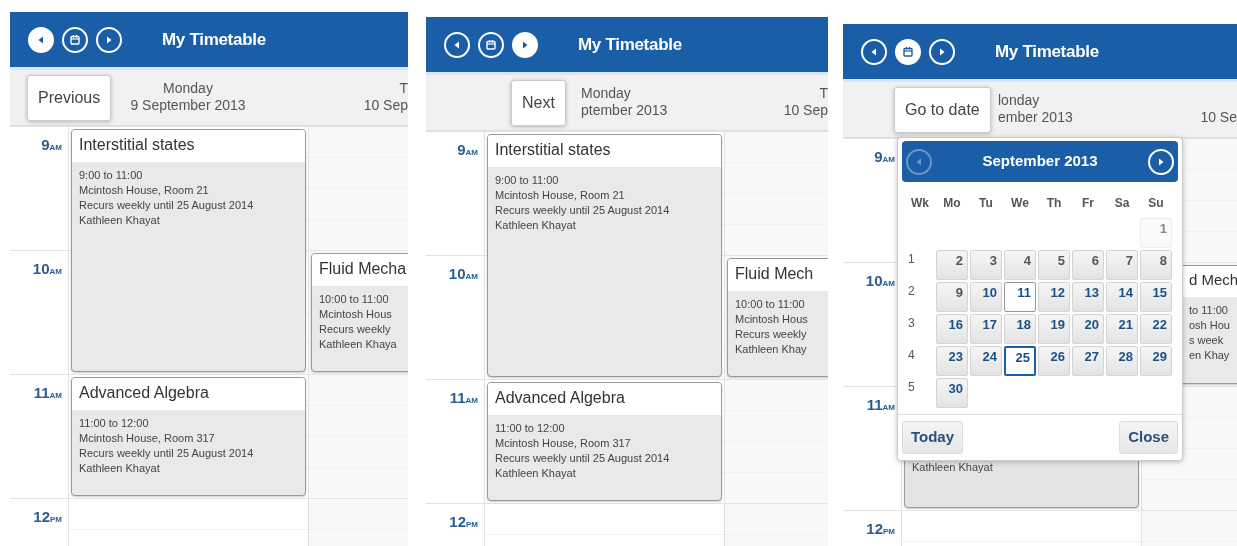  Describe the element at coordinates (1161, 161) in the screenshot. I see `next-month-button` at that location.